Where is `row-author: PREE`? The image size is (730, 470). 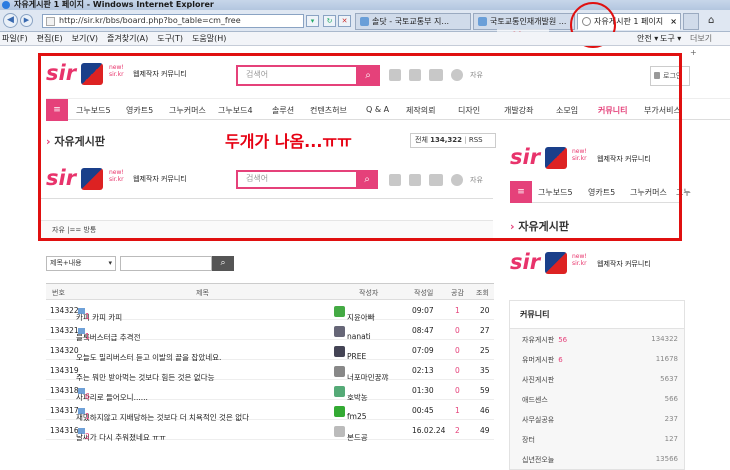 row-author: PREE is located at coordinates (350, 353).